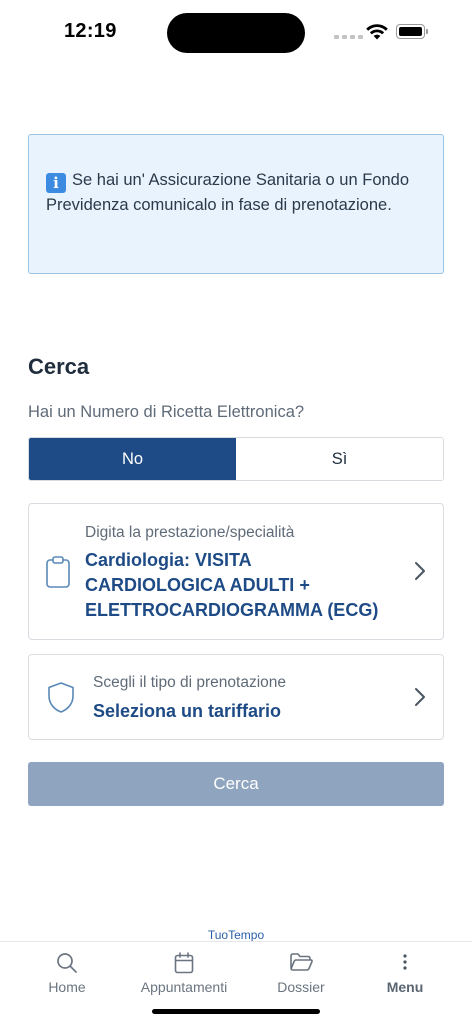 The image size is (472, 1024). I want to click on shield-icon, so click(61, 697).